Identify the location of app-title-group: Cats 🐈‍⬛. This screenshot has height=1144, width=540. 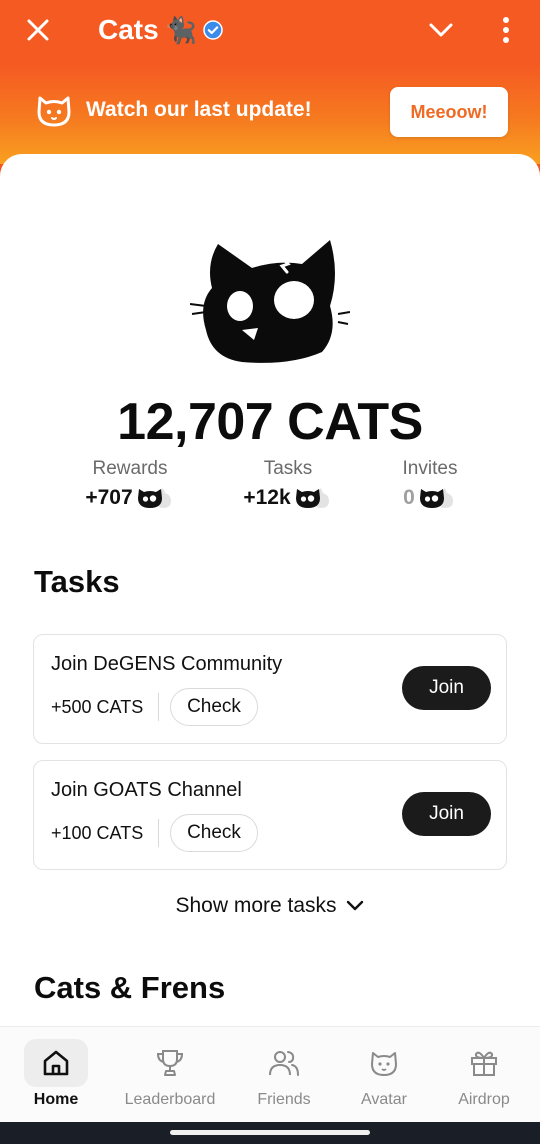
(160, 30).